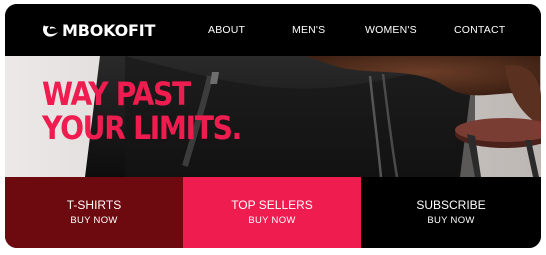  I want to click on nav-womens: WOMEN'S, so click(391, 30).